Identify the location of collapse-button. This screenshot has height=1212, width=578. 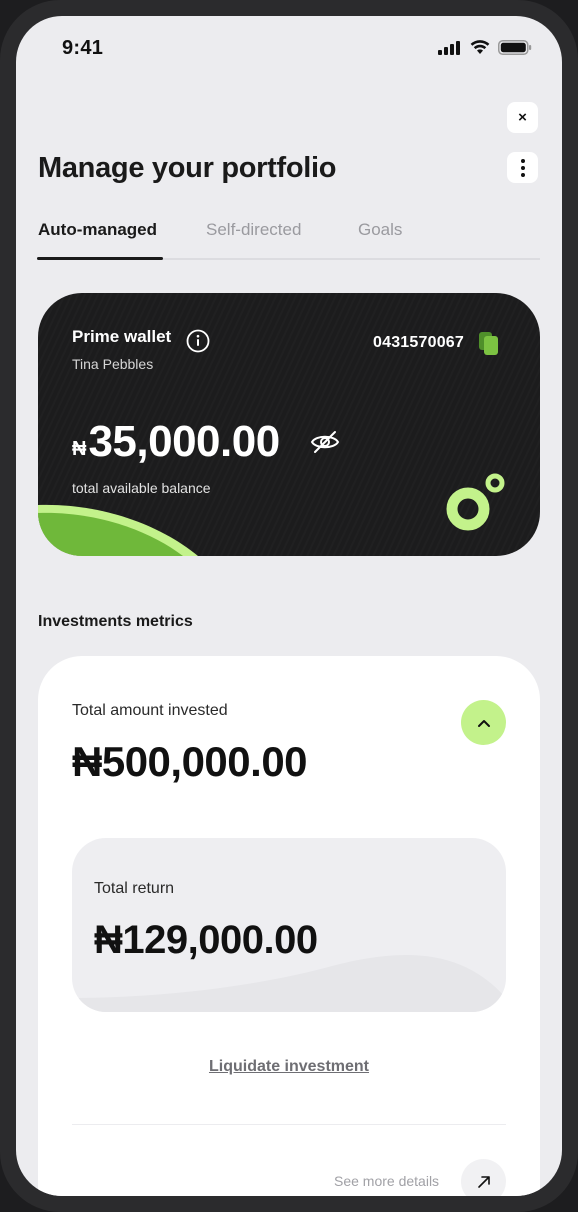
(483, 722).